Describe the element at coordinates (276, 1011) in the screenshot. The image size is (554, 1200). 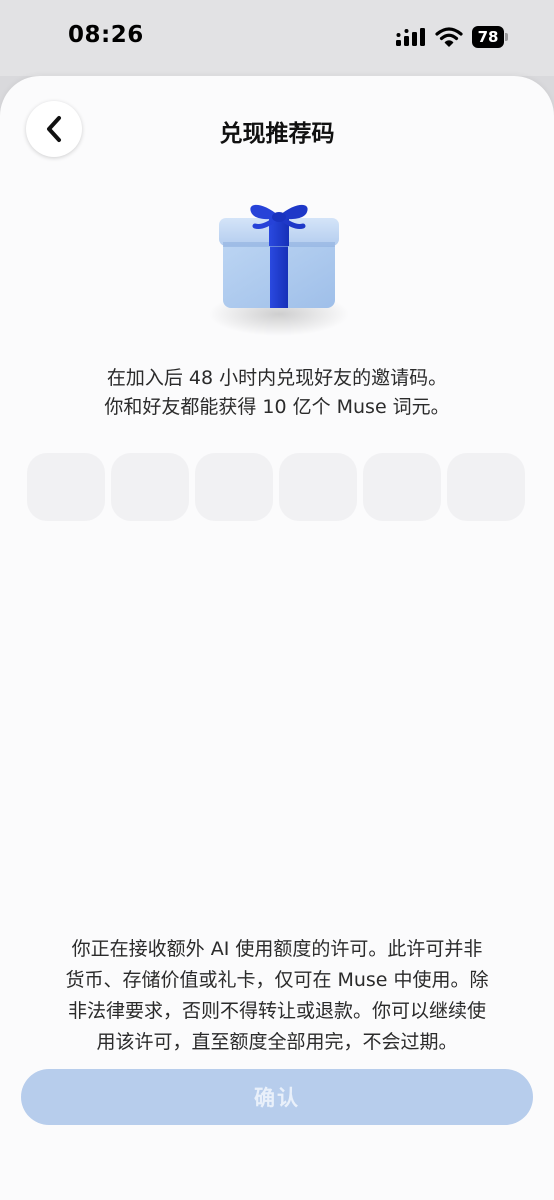
I see `disclaimer-line-3: 非法律要求，否则不得转让或退款。你可以继续使` at that location.